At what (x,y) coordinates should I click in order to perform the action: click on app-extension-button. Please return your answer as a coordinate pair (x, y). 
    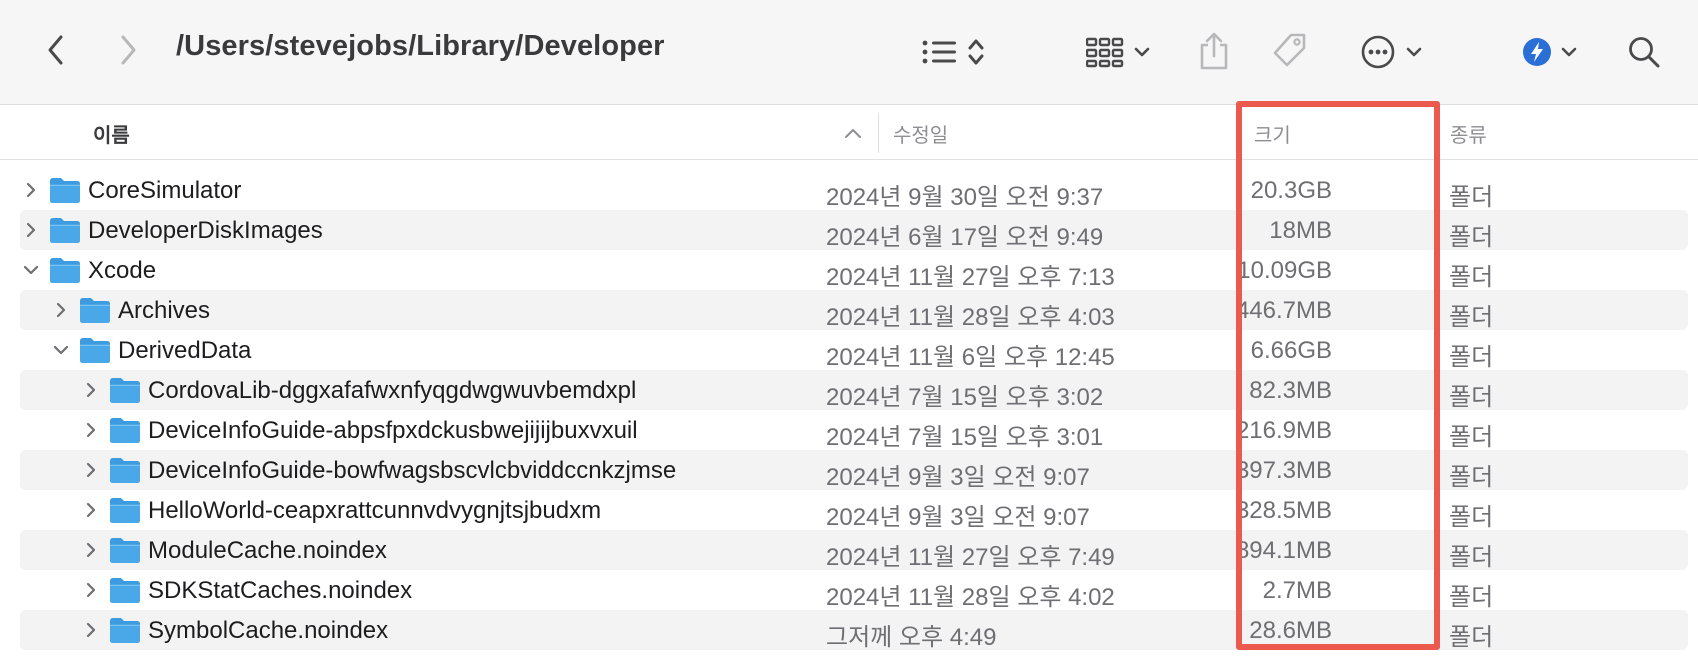
    Looking at the image, I should click on (1549, 52).